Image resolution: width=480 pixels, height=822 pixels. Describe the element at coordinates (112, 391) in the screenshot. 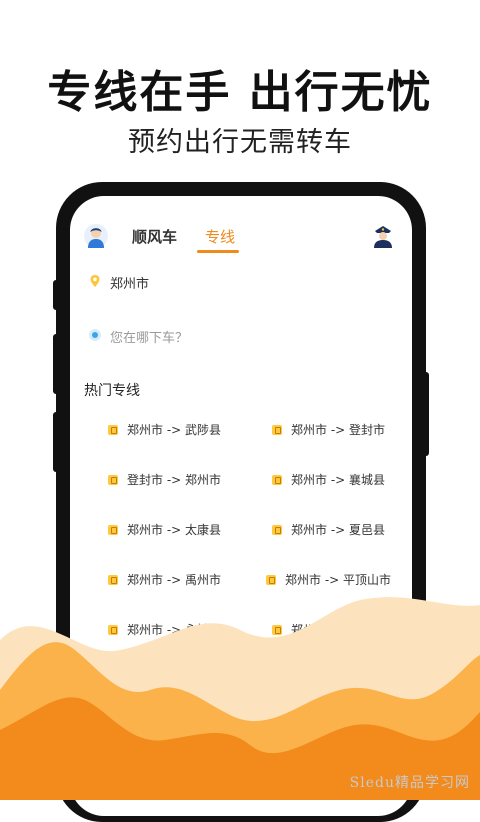

I see `popular-routes-title: 热门专线` at that location.